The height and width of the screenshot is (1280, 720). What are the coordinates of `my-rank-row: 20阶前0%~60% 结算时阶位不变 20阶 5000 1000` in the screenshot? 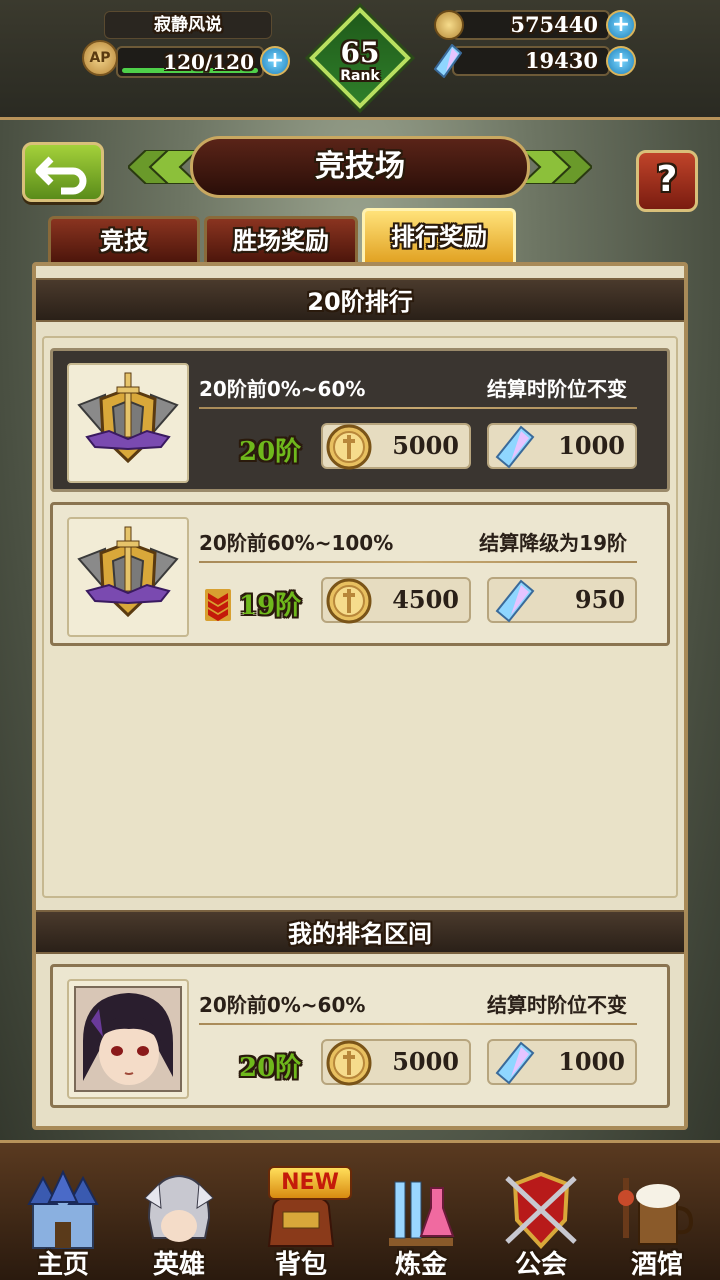 It's located at (360, 1036).